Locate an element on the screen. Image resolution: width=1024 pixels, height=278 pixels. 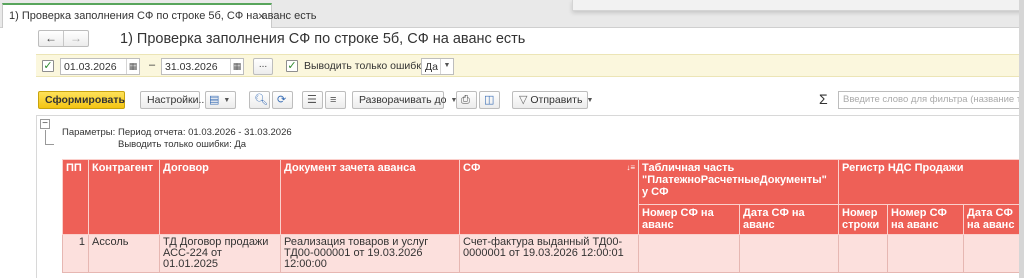
header-register-invoice-date: Дата СФ на аванс is located at coordinates (993, 219).